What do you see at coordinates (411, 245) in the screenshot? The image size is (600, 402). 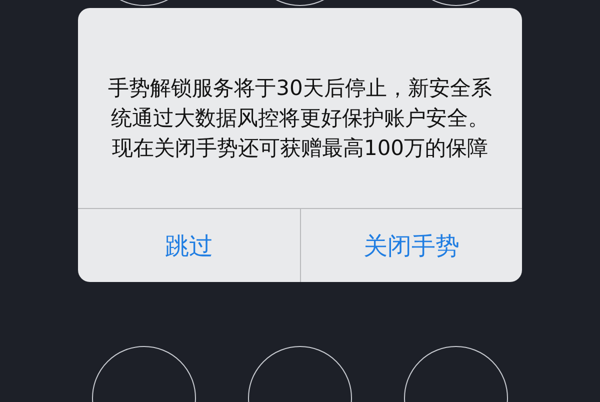 I see `dialog-button: 关闭手势` at bounding box center [411, 245].